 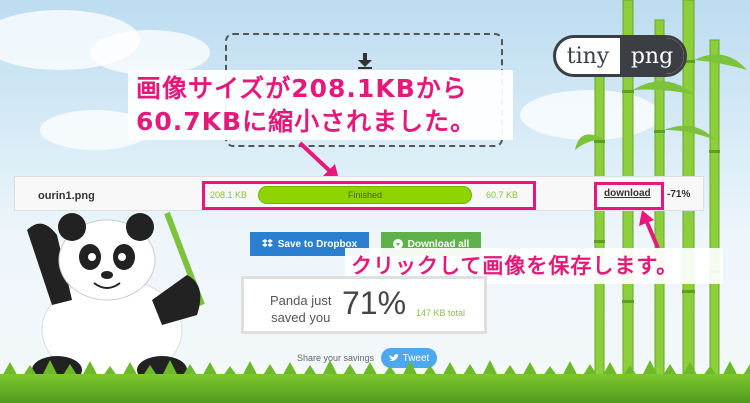 What do you see at coordinates (116, 297) in the screenshot?
I see `panda-mascot` at bounding box center [116, 297].